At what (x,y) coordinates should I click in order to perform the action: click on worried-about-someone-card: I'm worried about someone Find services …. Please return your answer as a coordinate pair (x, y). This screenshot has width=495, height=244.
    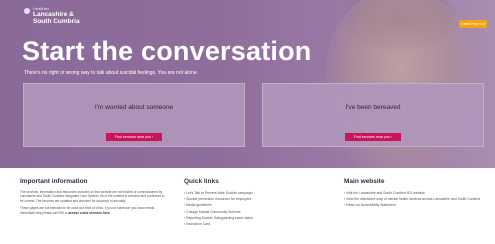
    Looking at the image, I should click on (134, 115).